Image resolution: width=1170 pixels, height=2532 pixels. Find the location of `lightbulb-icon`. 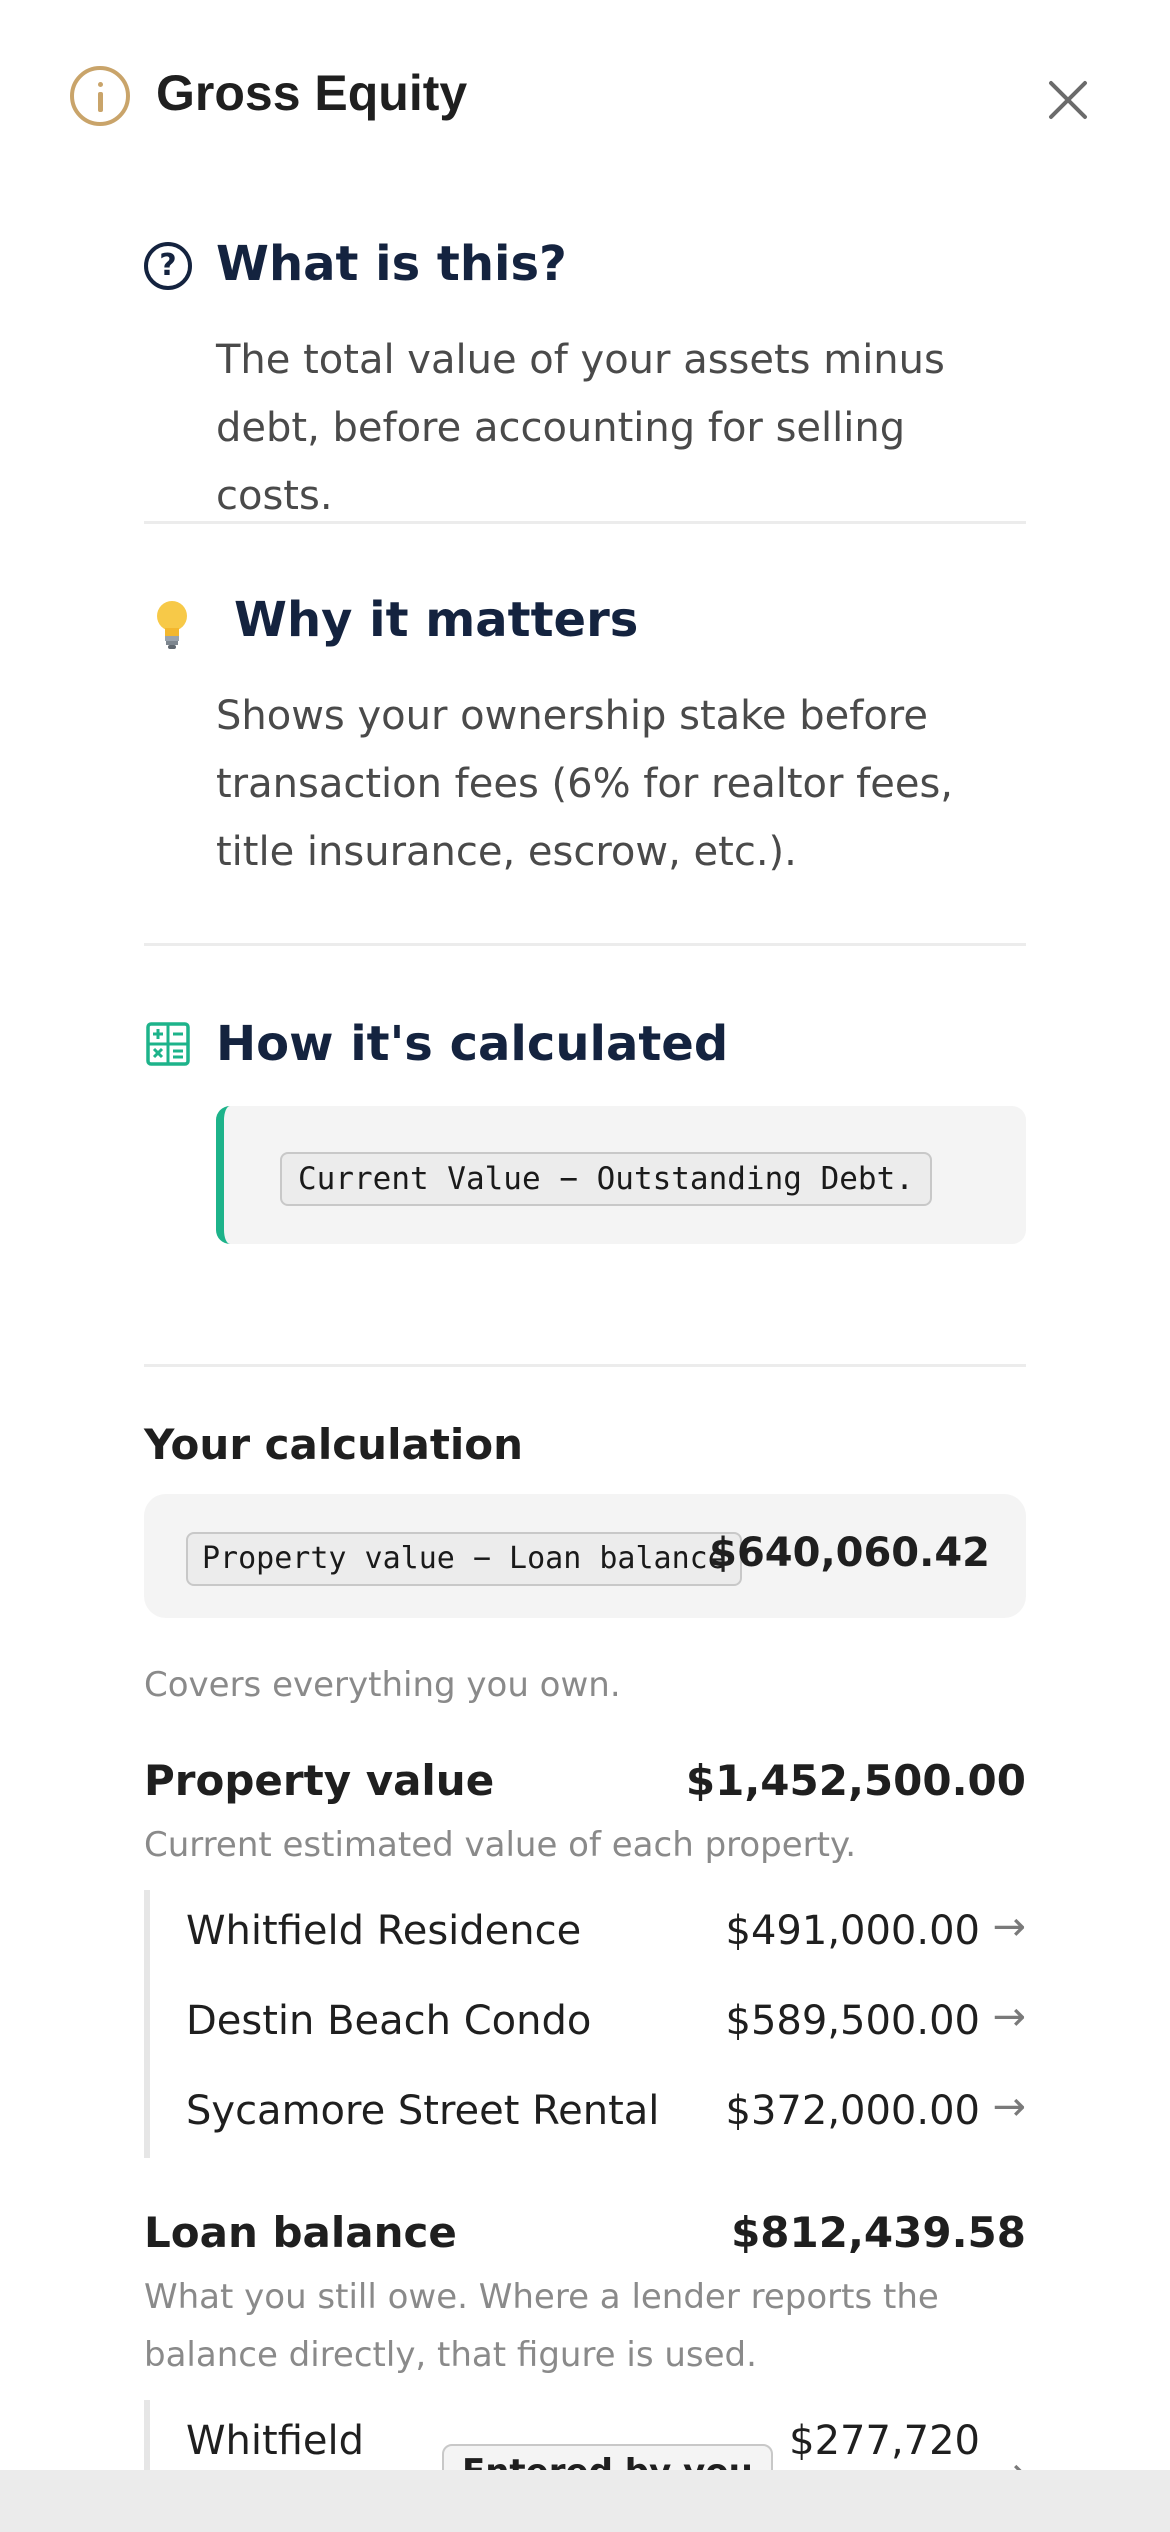

lightbulb-icon is located at coordinates (172, 625).